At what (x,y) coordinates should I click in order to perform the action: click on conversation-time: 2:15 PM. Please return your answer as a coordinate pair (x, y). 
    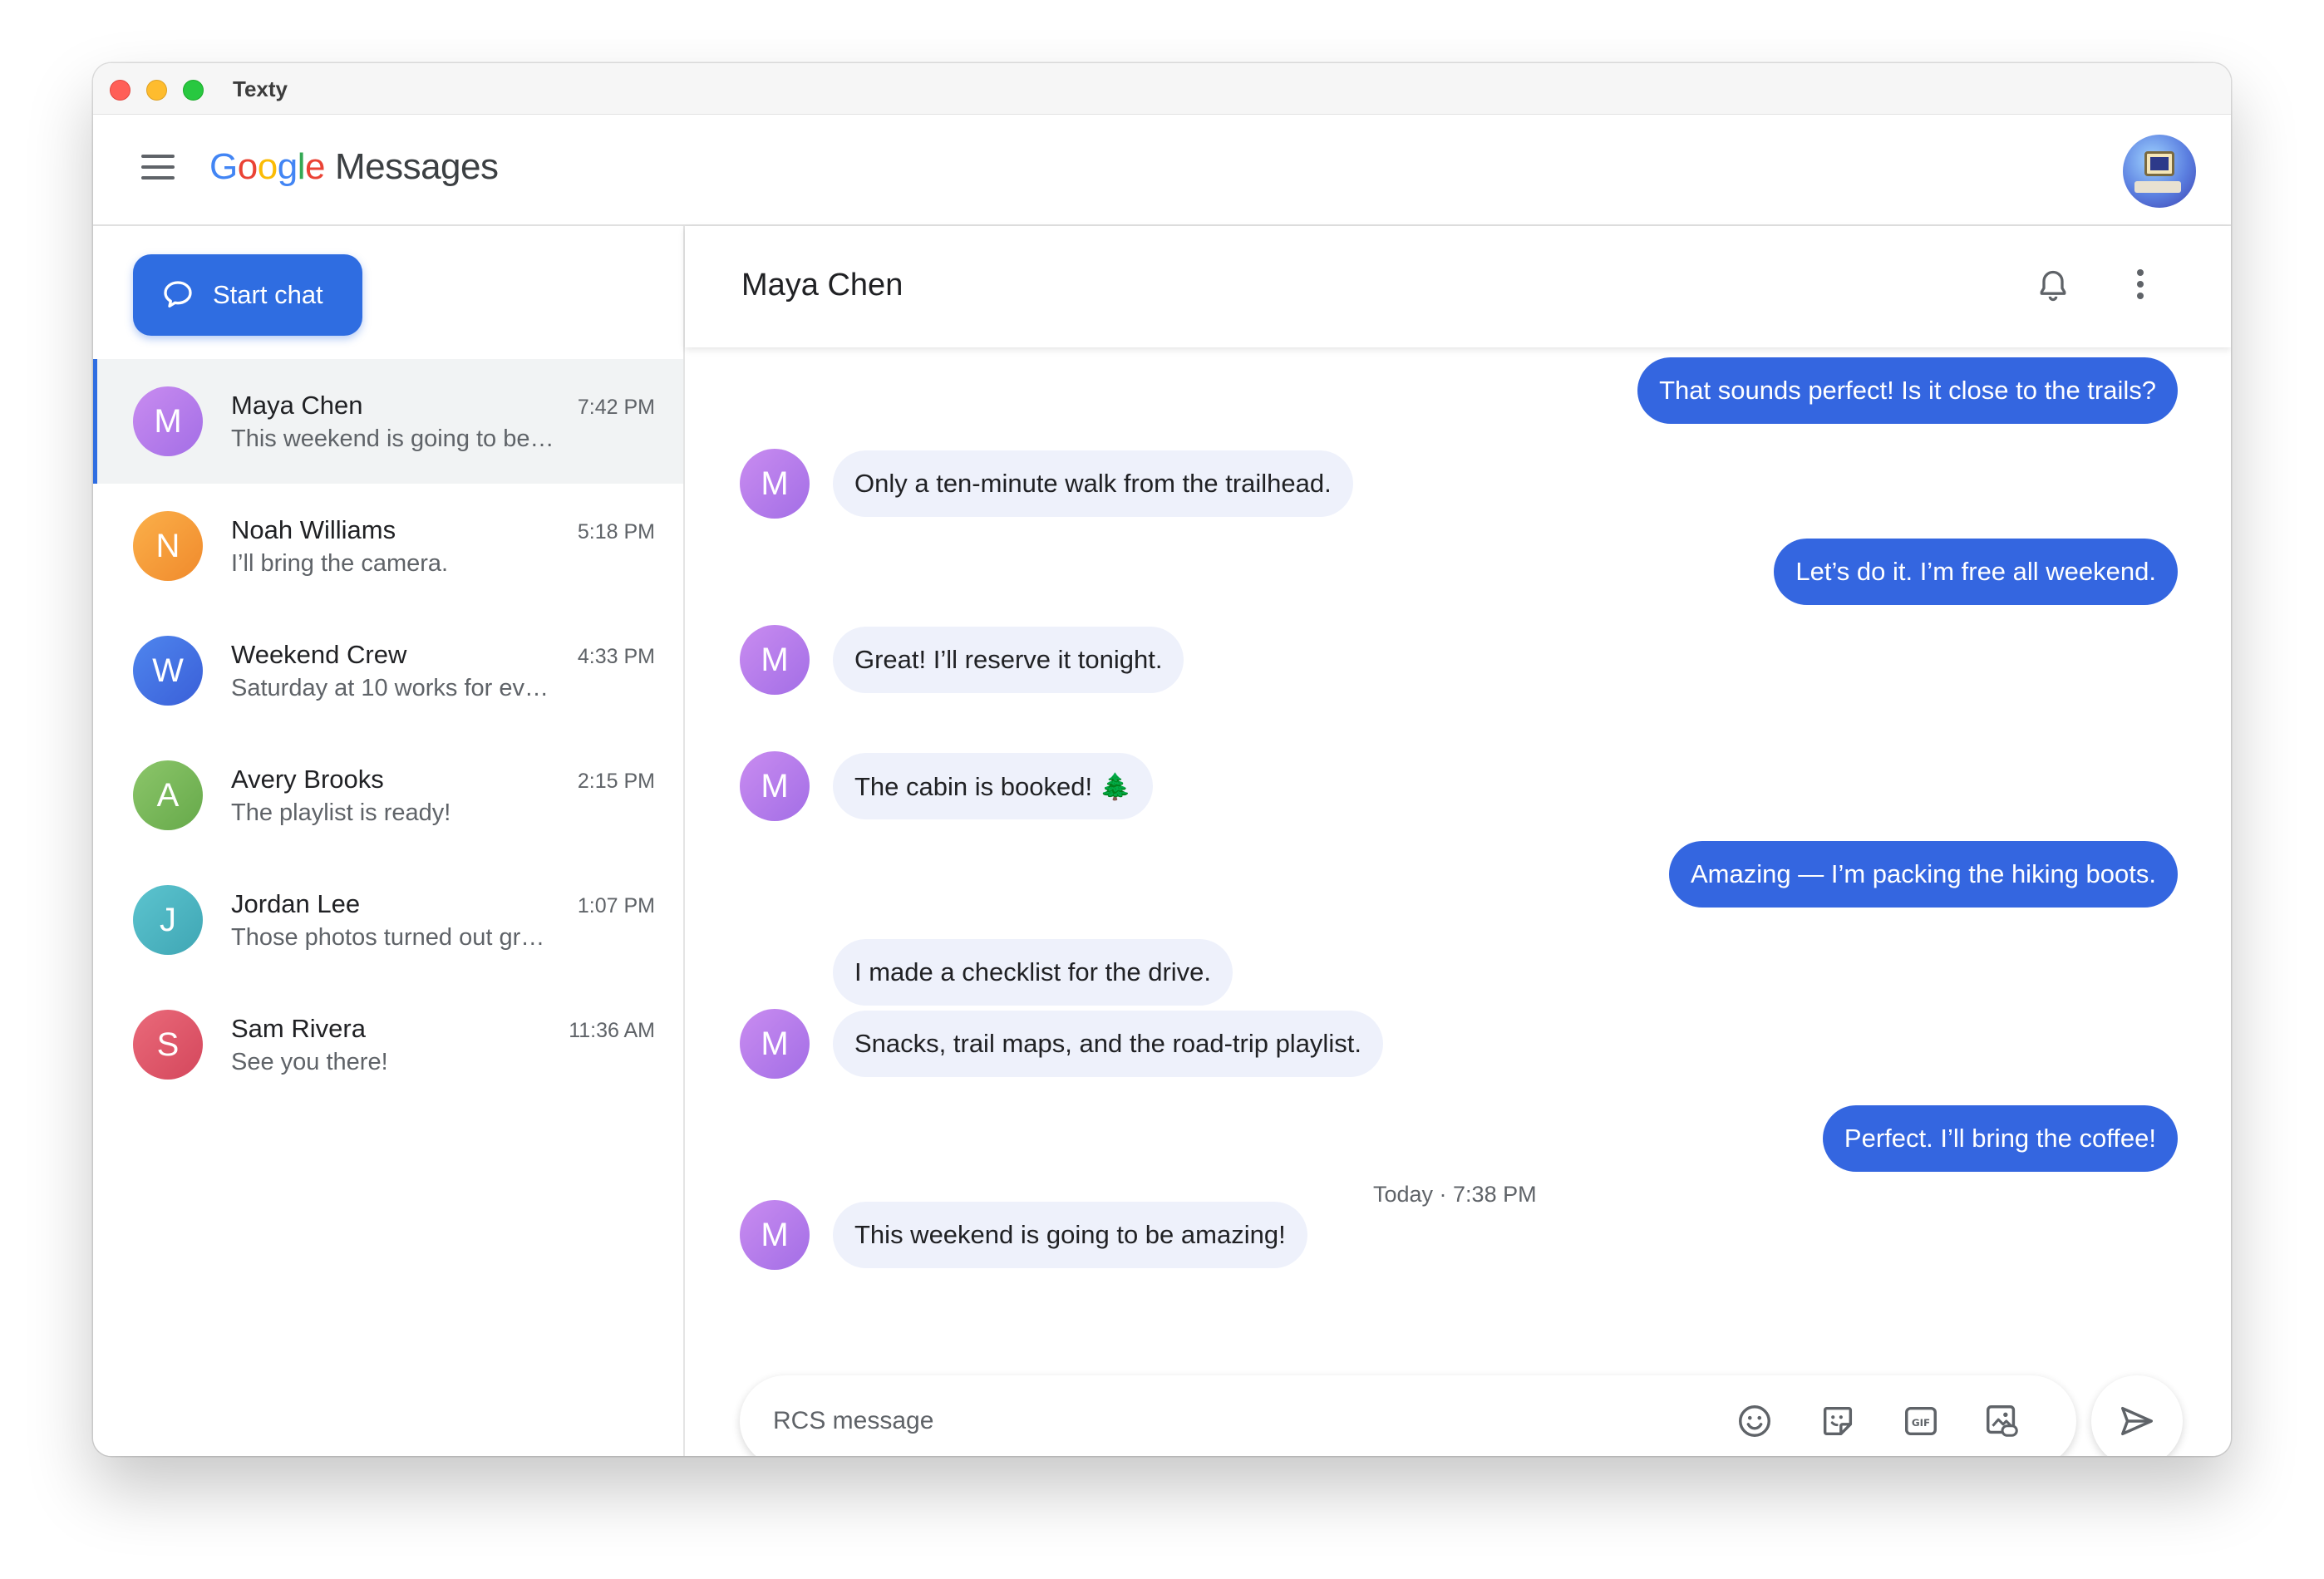
    Looking at the image, I should click on (616, 781).